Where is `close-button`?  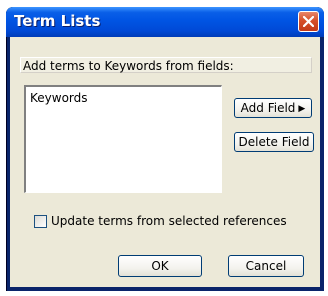 close-button is located at coordinates (308, 21).